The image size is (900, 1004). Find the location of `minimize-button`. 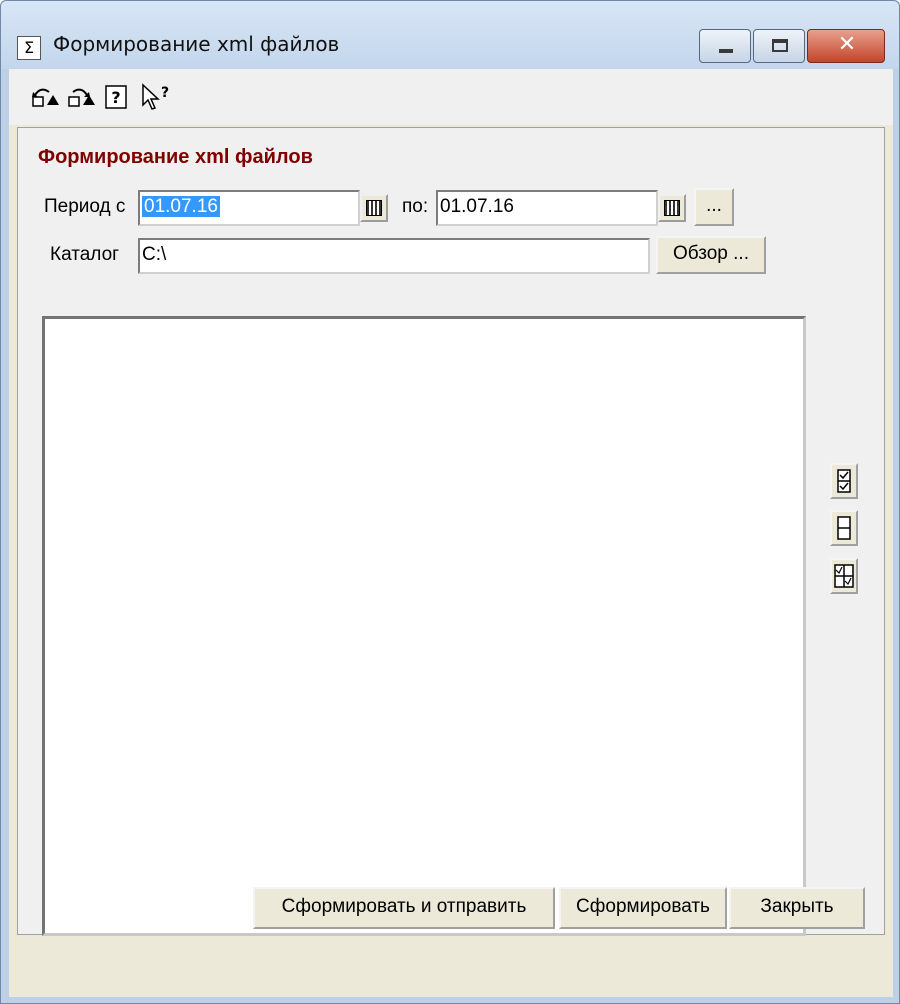

minimize-button is located at coordinates (725, 46).